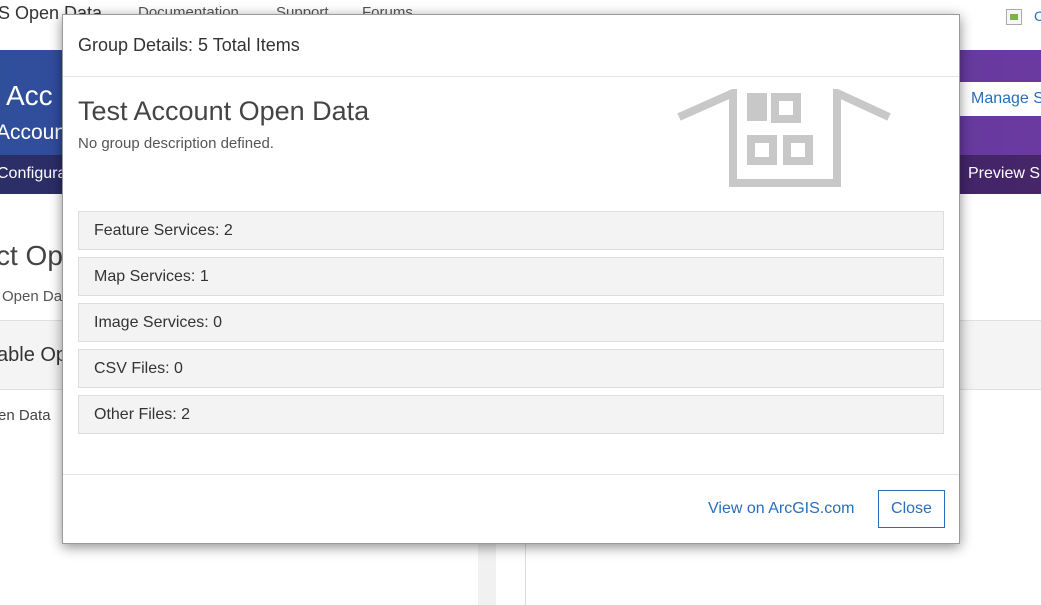 This screenshot has width=1041, height=605. Describe the element at coordinates (511, 46) in the screenshot. I see `modal-header: Group Details: 5 Total Items` at that location.